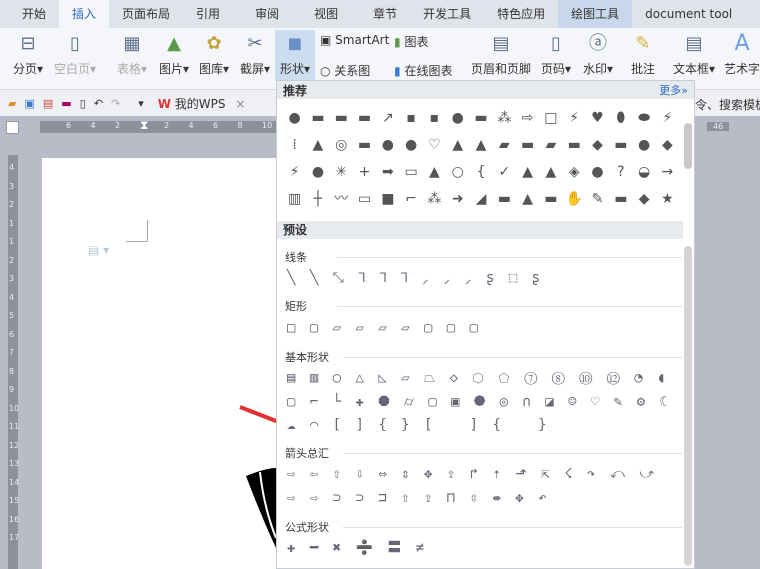  I want to click on shape-option: ■, so click(387, 199).